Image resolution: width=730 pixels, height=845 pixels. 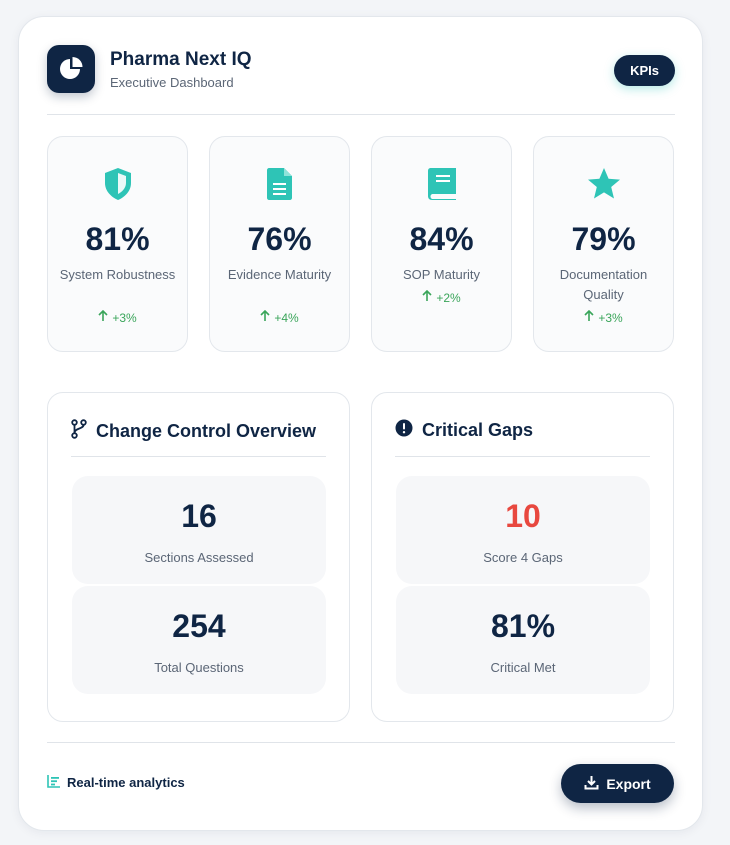 I want to click on stat-total-questions: 254 Total Questions, so click(x=199, y=640).